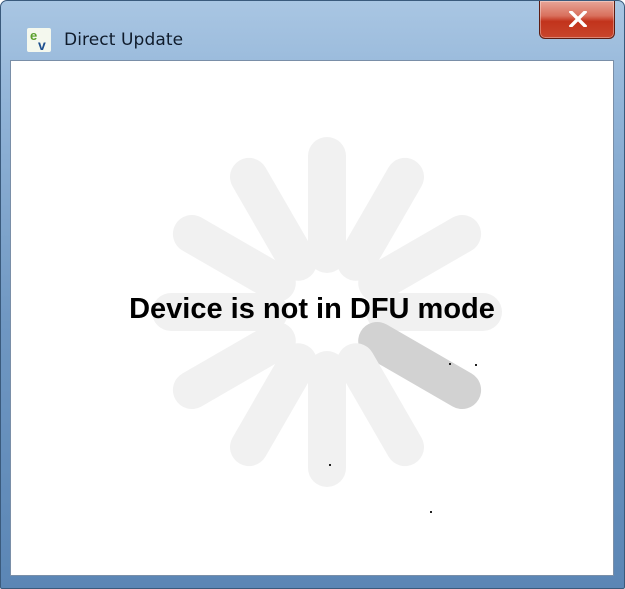 The width and height of the screenshot is (625, 589). What do you see at coordinates (312, 309) in the screenshot?
I see `status-message: Device is not in DFU mode` at bounding box center [312, 309].